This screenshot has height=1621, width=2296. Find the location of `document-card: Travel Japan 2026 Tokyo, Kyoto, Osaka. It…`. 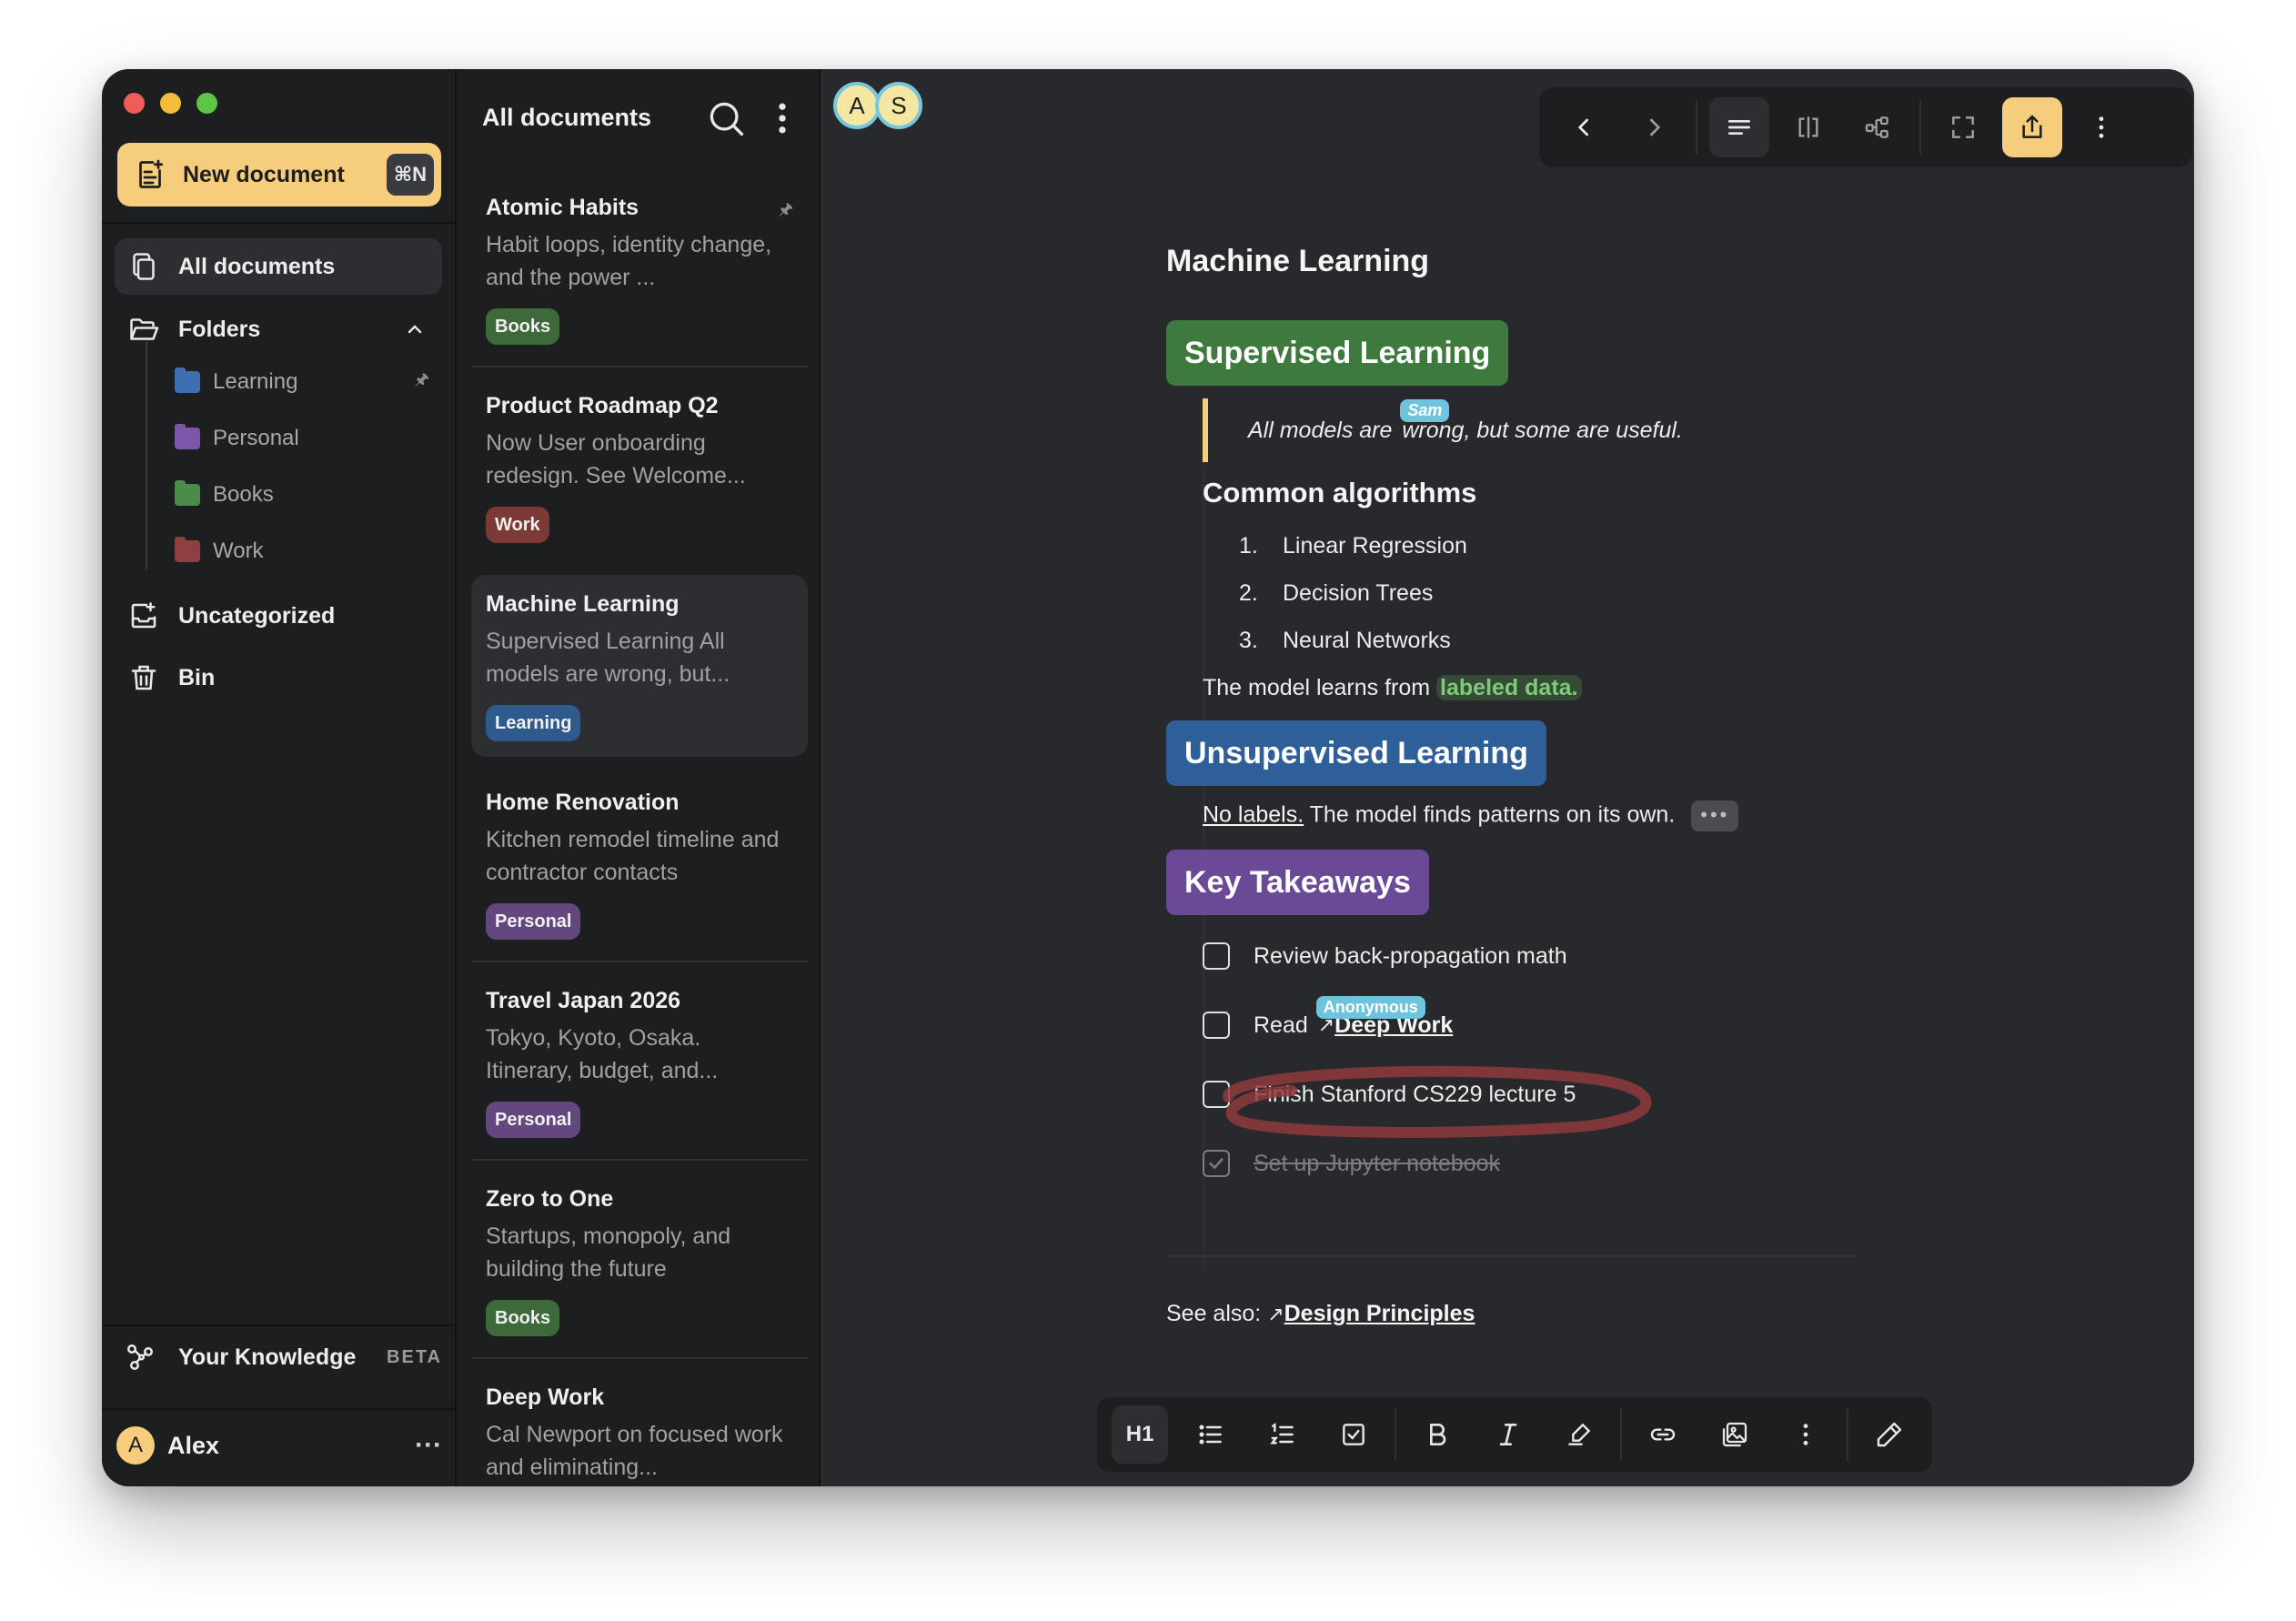

document-card: Travel Japan 2026 Tokyo, Kyoto, Osaka. It… is located at coordinates (639, 1063).